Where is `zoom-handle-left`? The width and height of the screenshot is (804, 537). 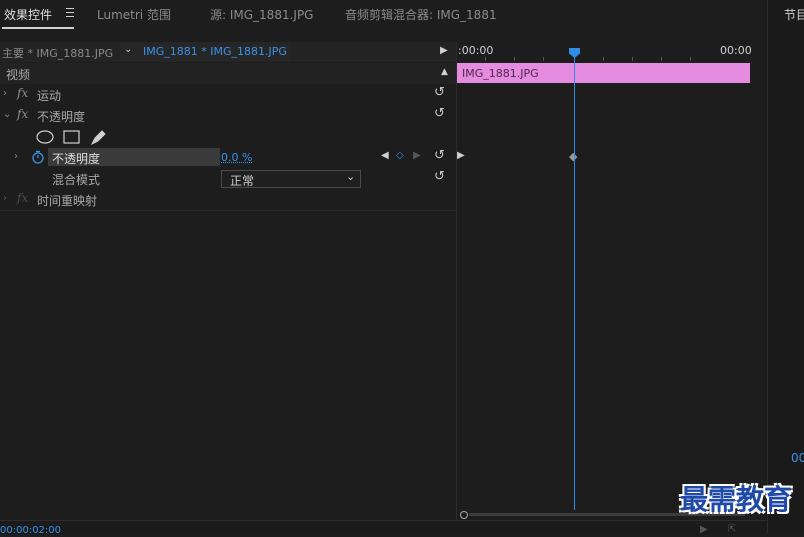 zoom-handle-left is located at coordinates (464, 515).